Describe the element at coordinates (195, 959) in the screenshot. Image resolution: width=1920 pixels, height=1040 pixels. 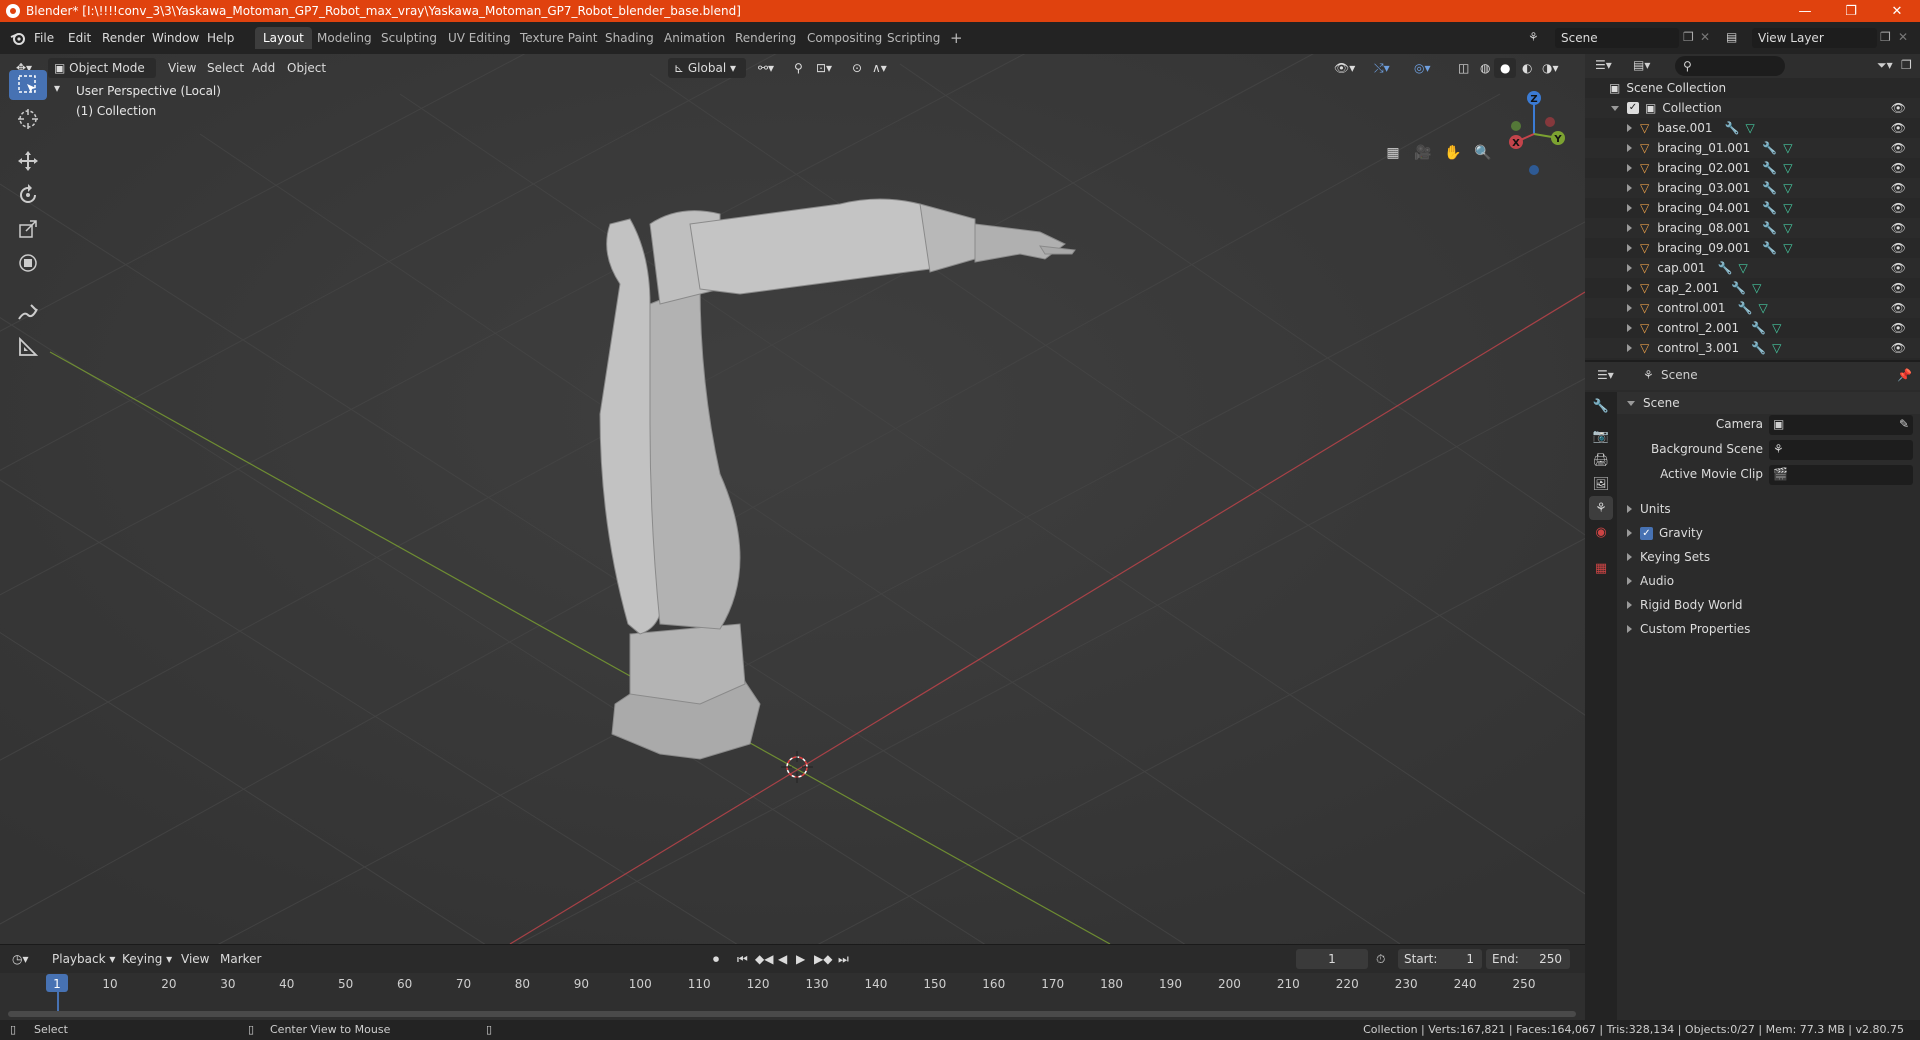
I see `menu-timeline-view: View` at that location.